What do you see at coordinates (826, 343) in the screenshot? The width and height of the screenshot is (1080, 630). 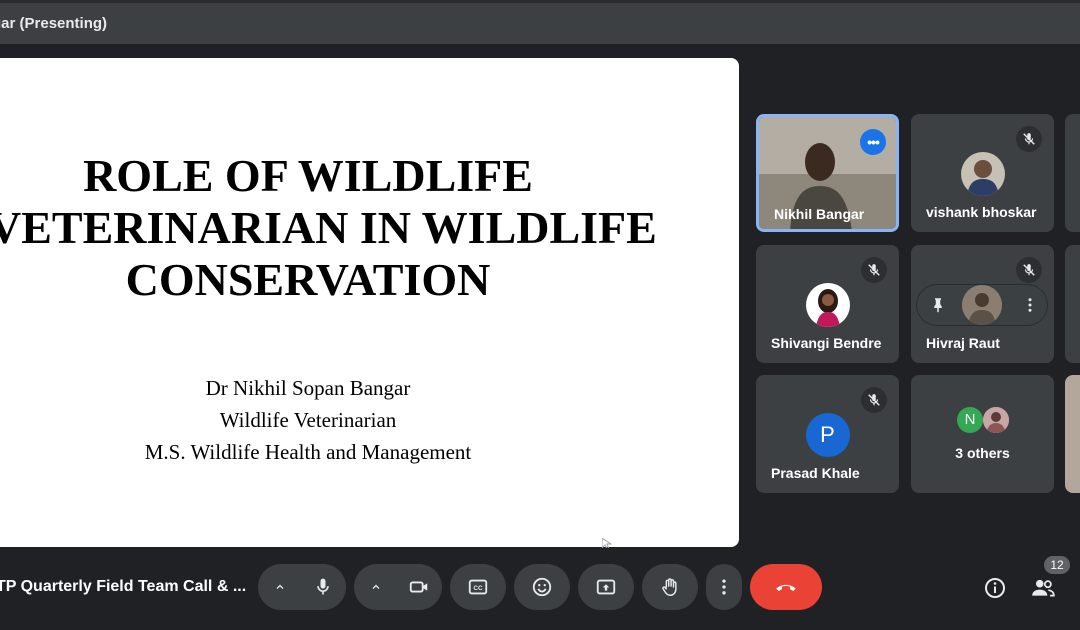 I see `participant-name: Shivangi Bendre` at bounding box center [826, 343].